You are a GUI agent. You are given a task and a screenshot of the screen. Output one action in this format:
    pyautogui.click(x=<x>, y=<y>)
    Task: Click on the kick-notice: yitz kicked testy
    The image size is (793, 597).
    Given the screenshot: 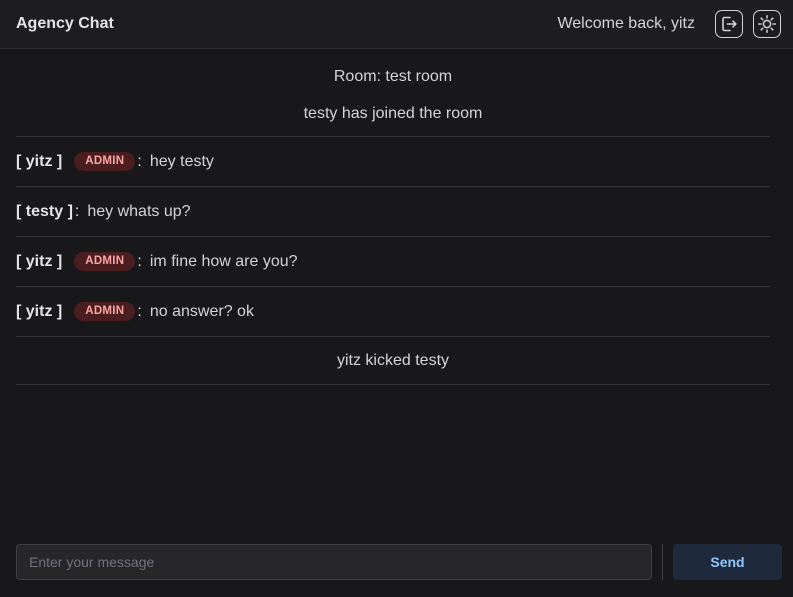 What is the action you would take?
    pyautogui.click(x=393, y=361)
    